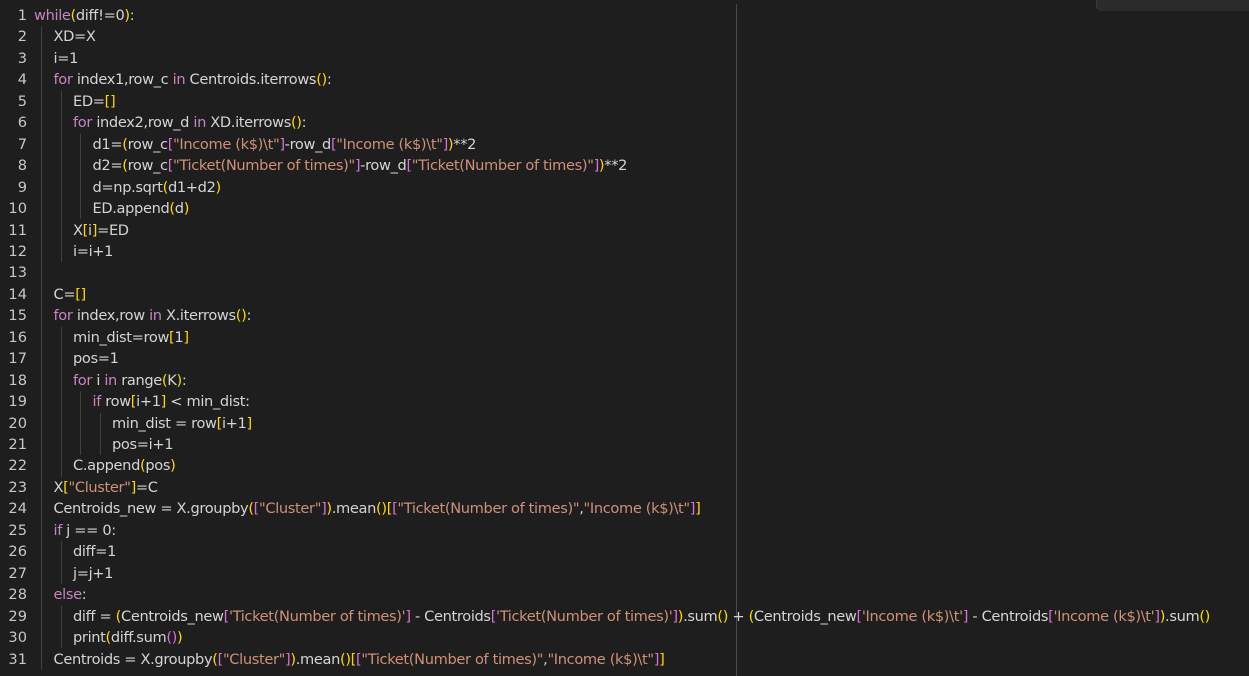  Describe the element at coordinates (624, 101) in the screenshot. I see `code-line: 5 ED=[]` at that location.